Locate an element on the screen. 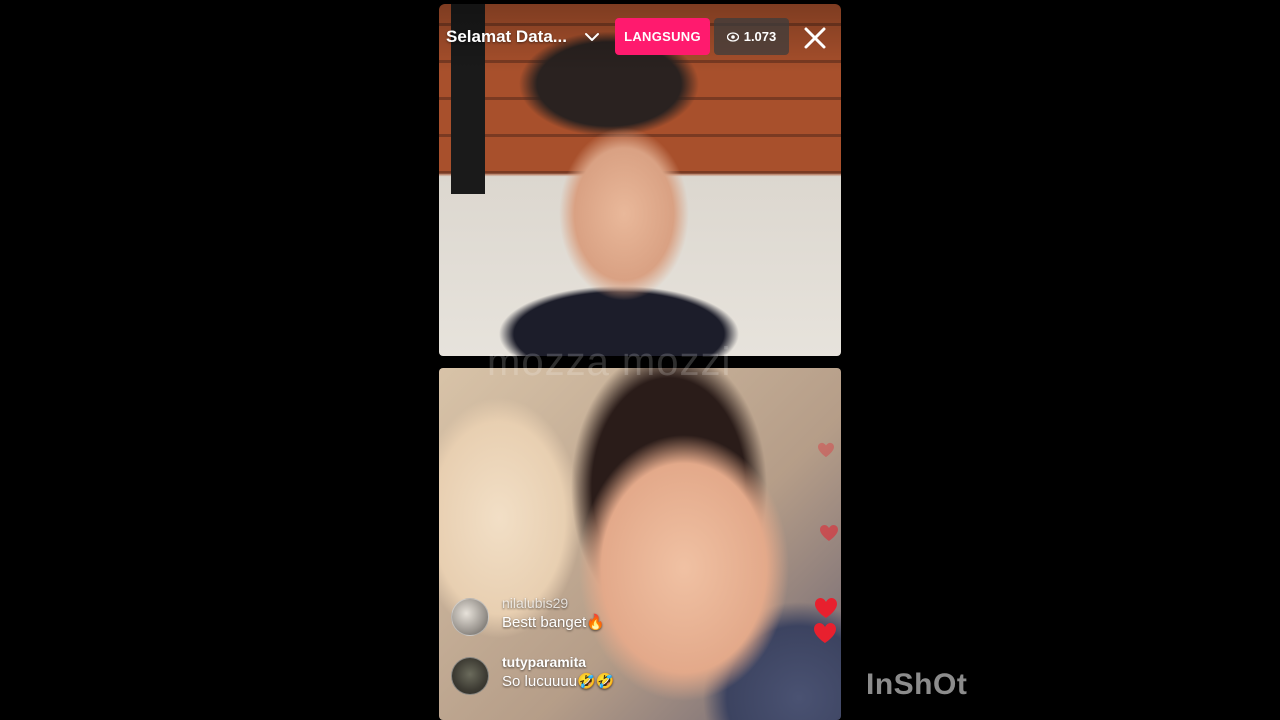  close-icon is located at coordinates (815, 38).